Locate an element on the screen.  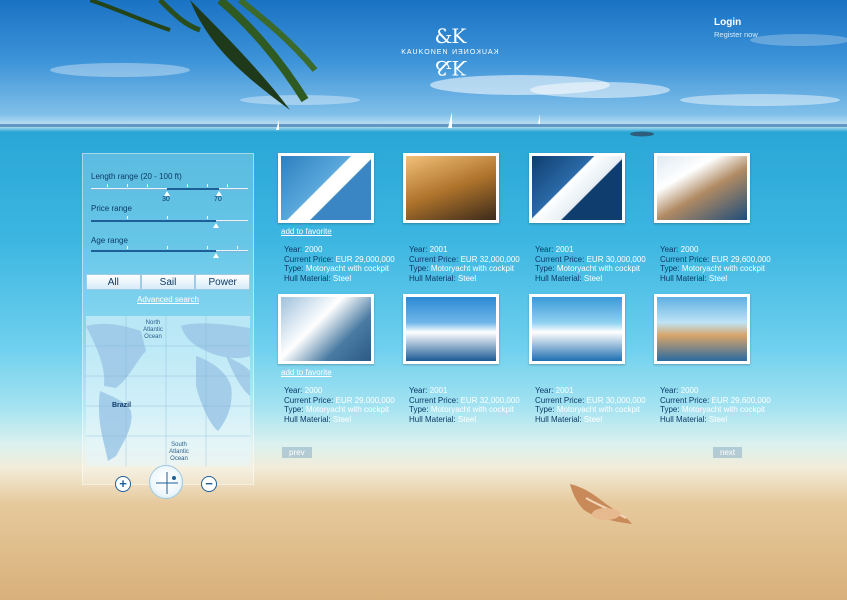
advanced-search-link: Advanced search is located at coordinates (168, 299).